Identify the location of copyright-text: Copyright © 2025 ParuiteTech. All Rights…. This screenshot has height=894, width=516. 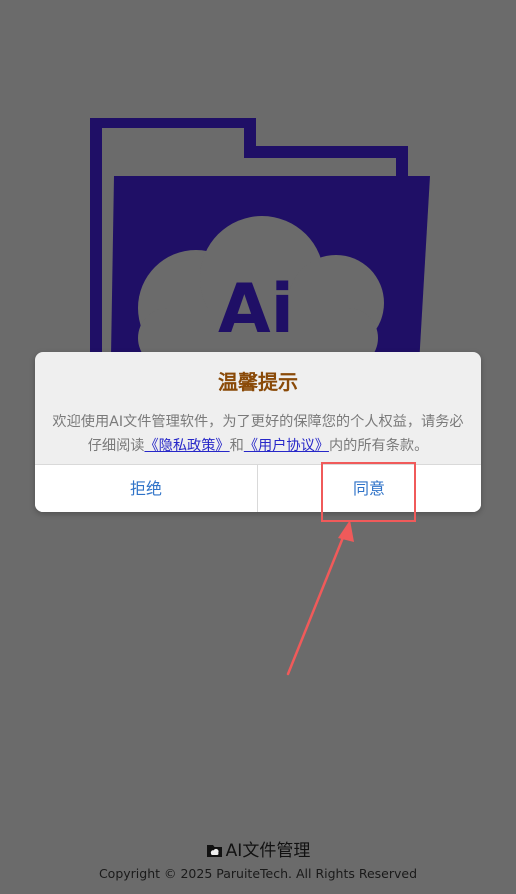
(258, 873).